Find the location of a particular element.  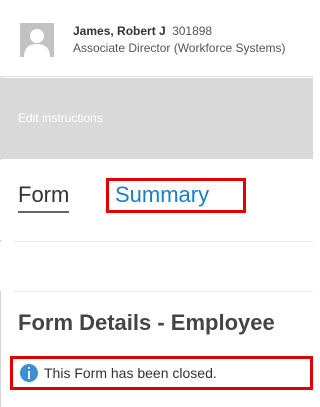

empty-row is located at coordinates (156, 266).